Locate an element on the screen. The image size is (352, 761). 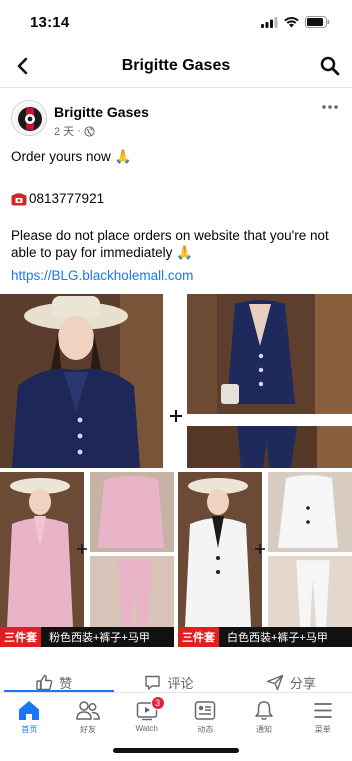
tab-label: 动态 is located at coordinates (205, 729).